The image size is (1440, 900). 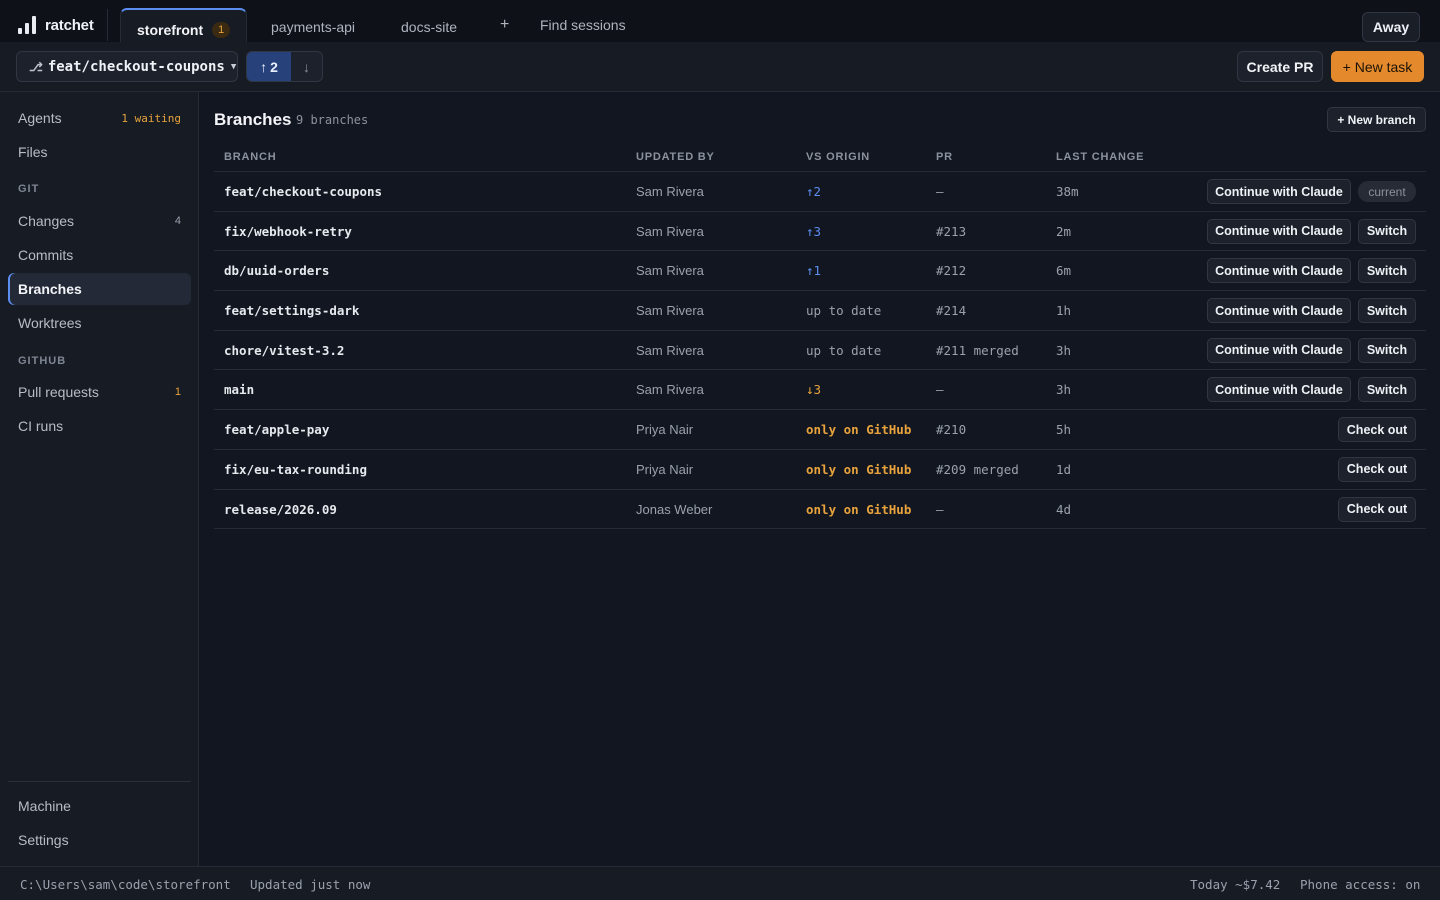 What do you see at coordinates (43, 840) in the screenshot?
I see `sidebar-item-label: Settings` at bounding box center [43, 840].